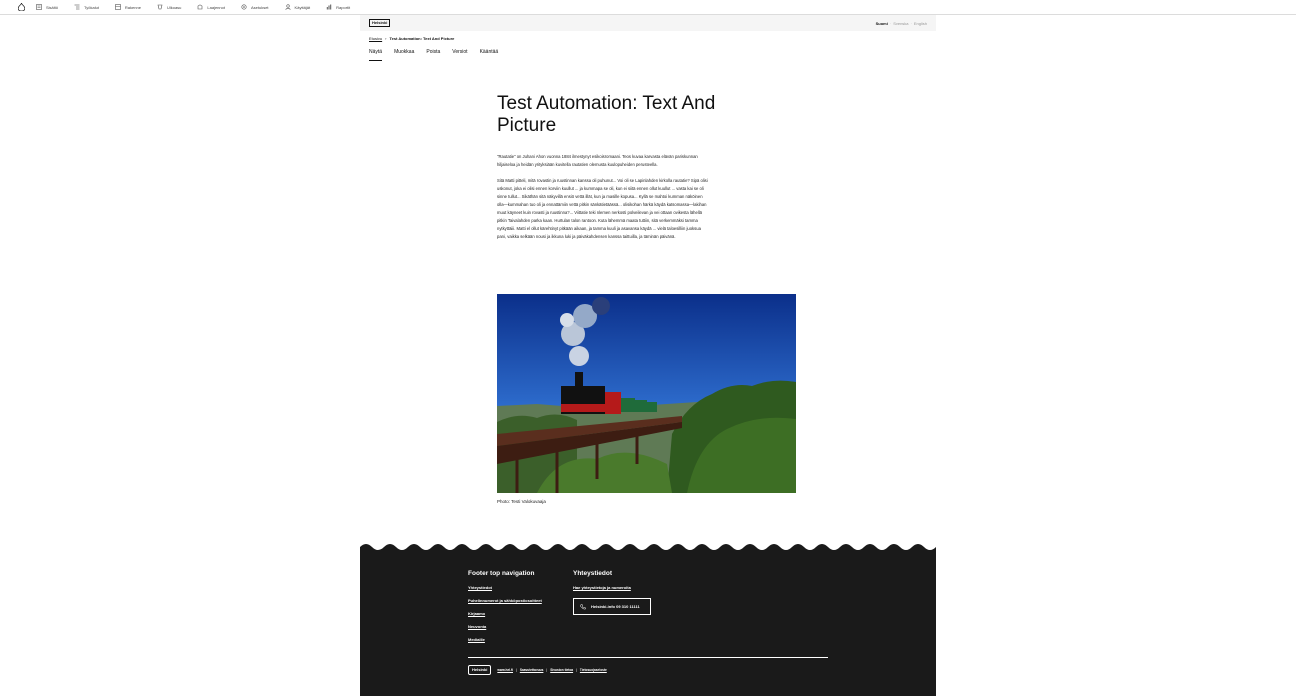 The width and height of the screenshot is (1296, 696). Describe the element at coordinates (343, 7) in the screenshot. I see `toolbar-reports-label: Raportit` at that location.